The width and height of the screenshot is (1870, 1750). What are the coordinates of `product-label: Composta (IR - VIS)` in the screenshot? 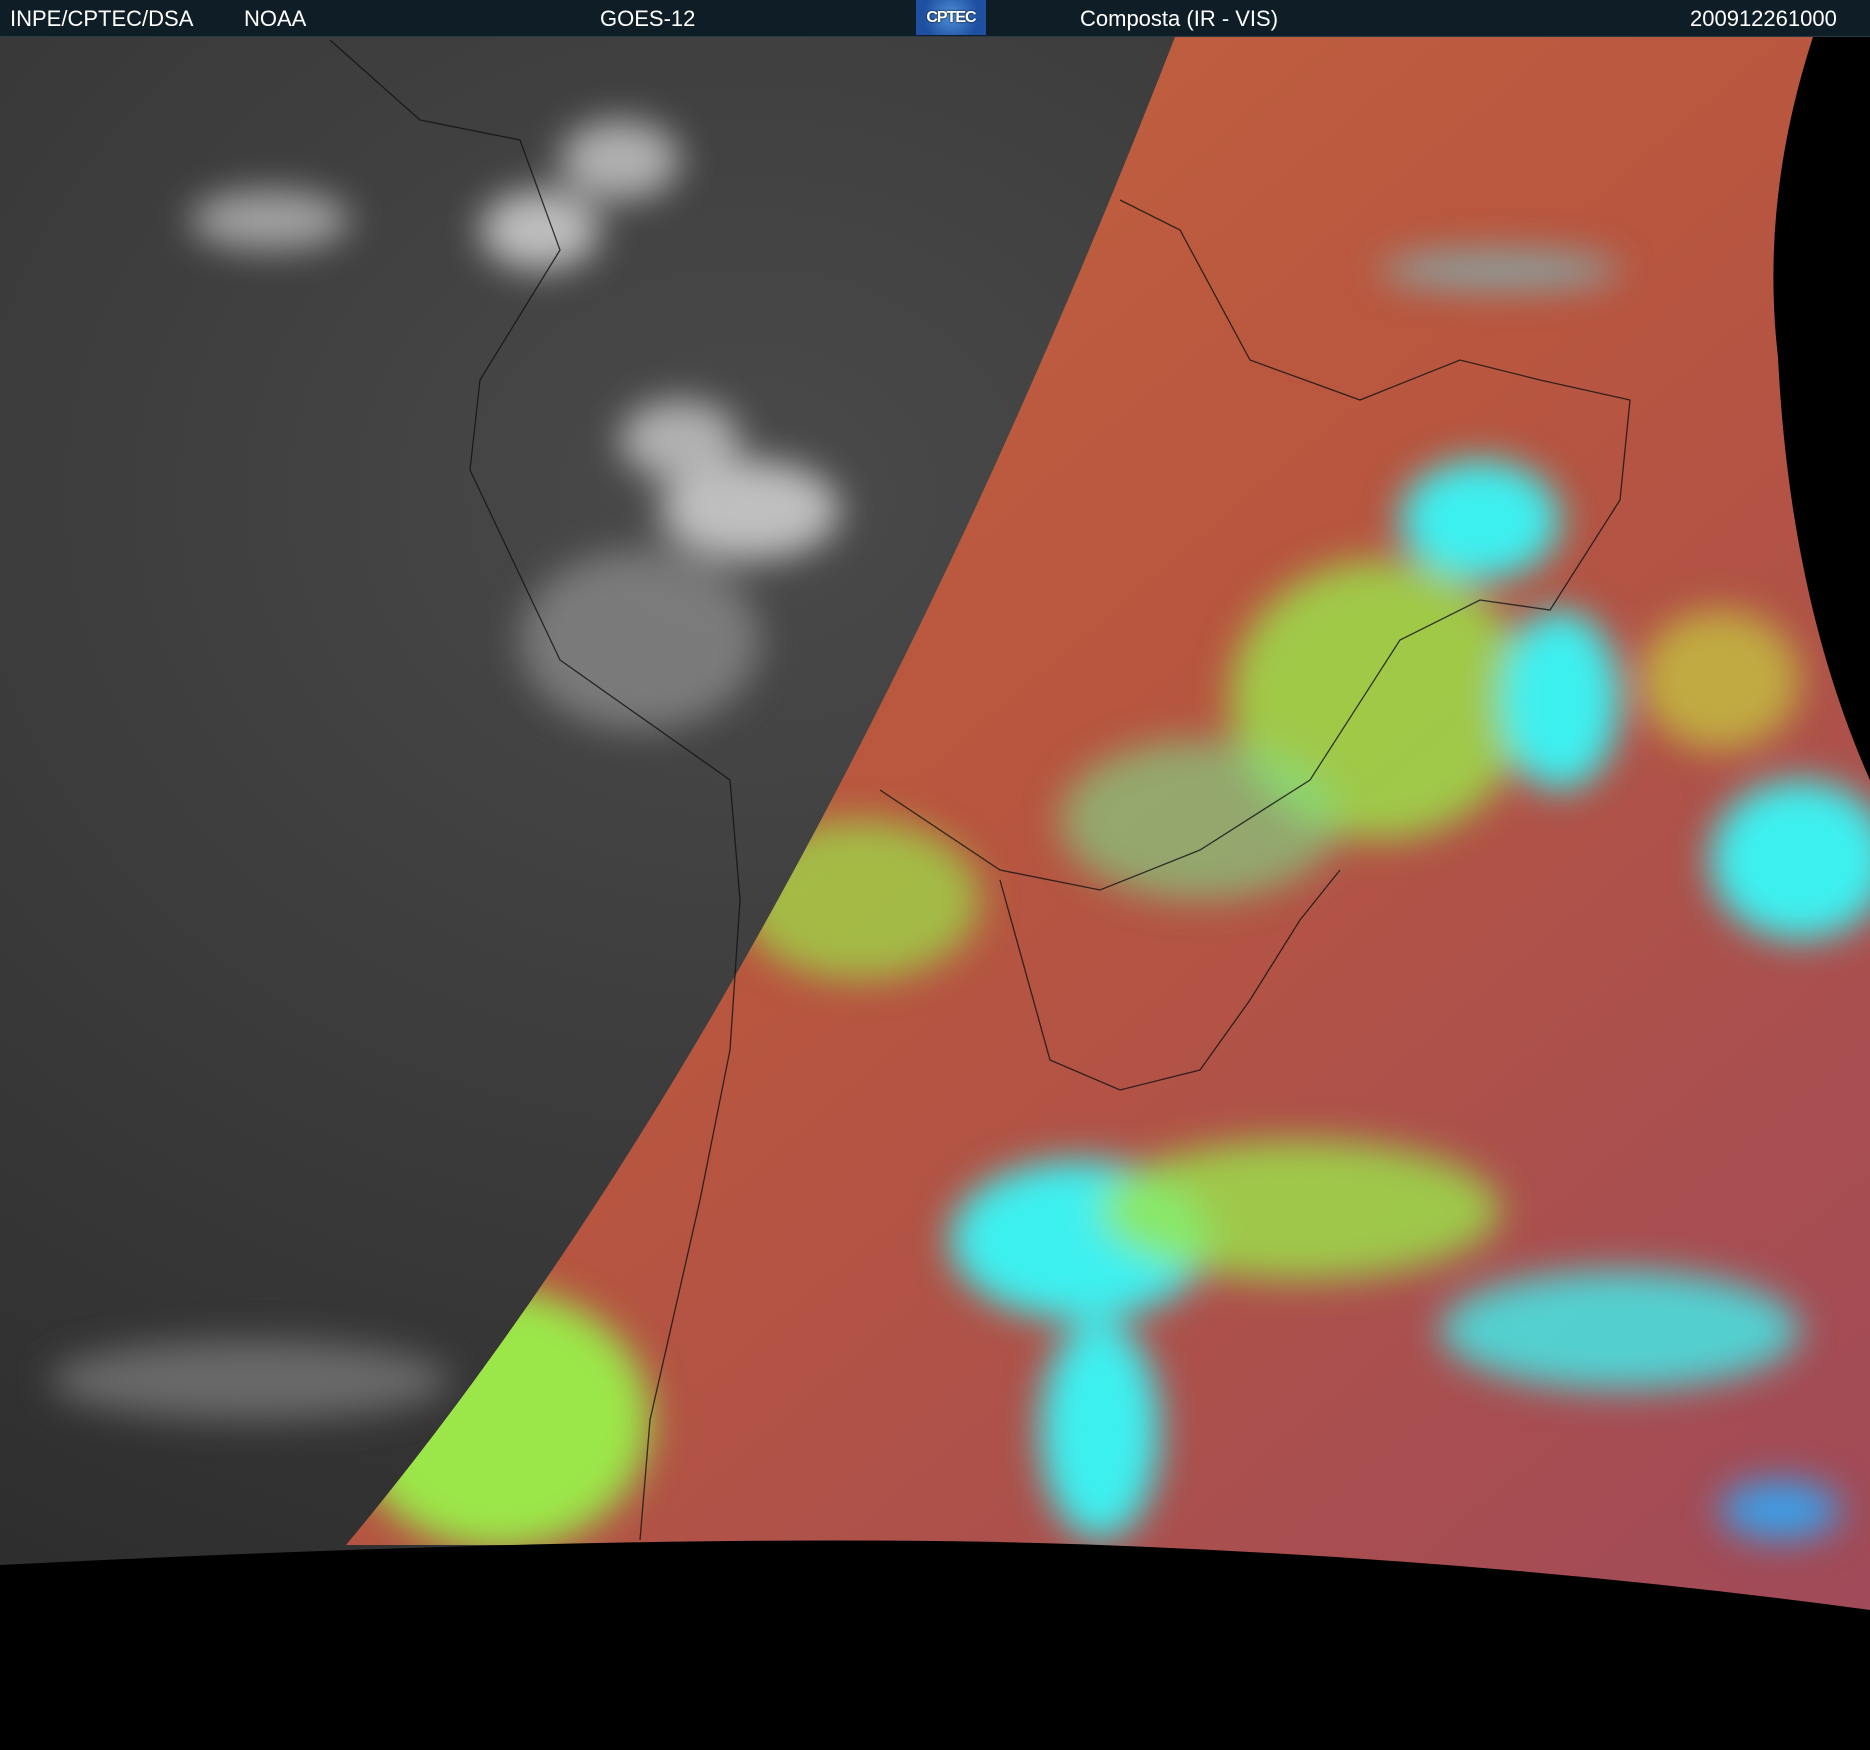 It's located at (1179, 18).